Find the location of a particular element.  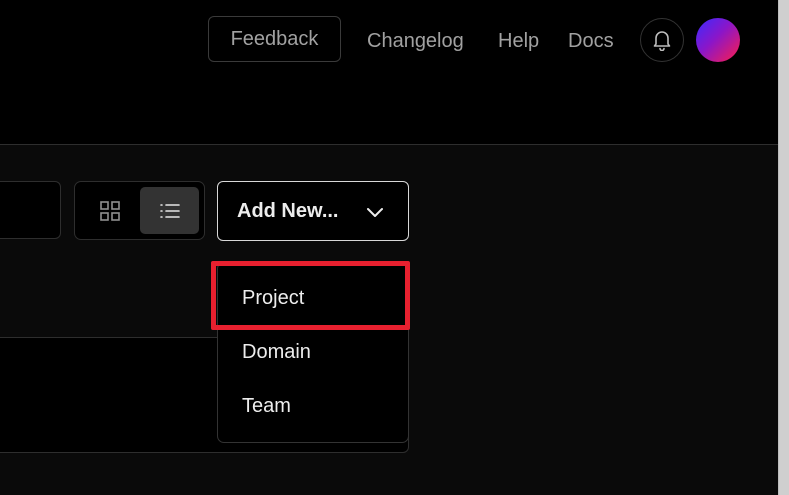

feedback-label: Feedback is located at coordinates (274, 38).